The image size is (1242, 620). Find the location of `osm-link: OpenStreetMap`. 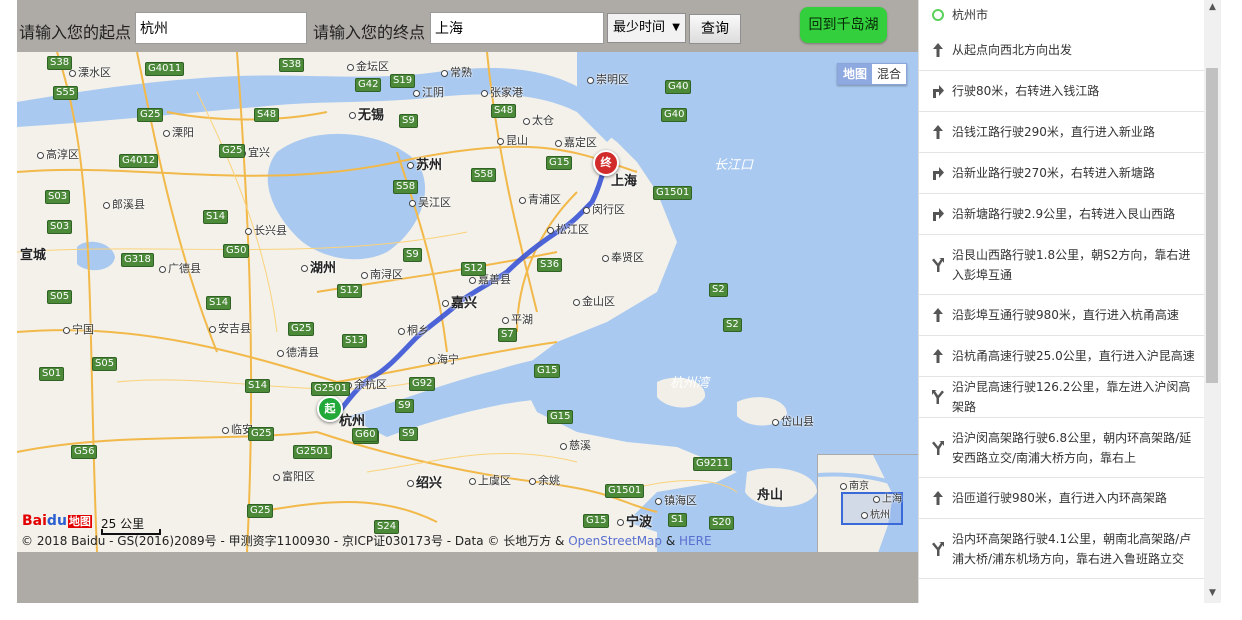

osm-link: OpenStreetMap is located at coordinates (615, 541).